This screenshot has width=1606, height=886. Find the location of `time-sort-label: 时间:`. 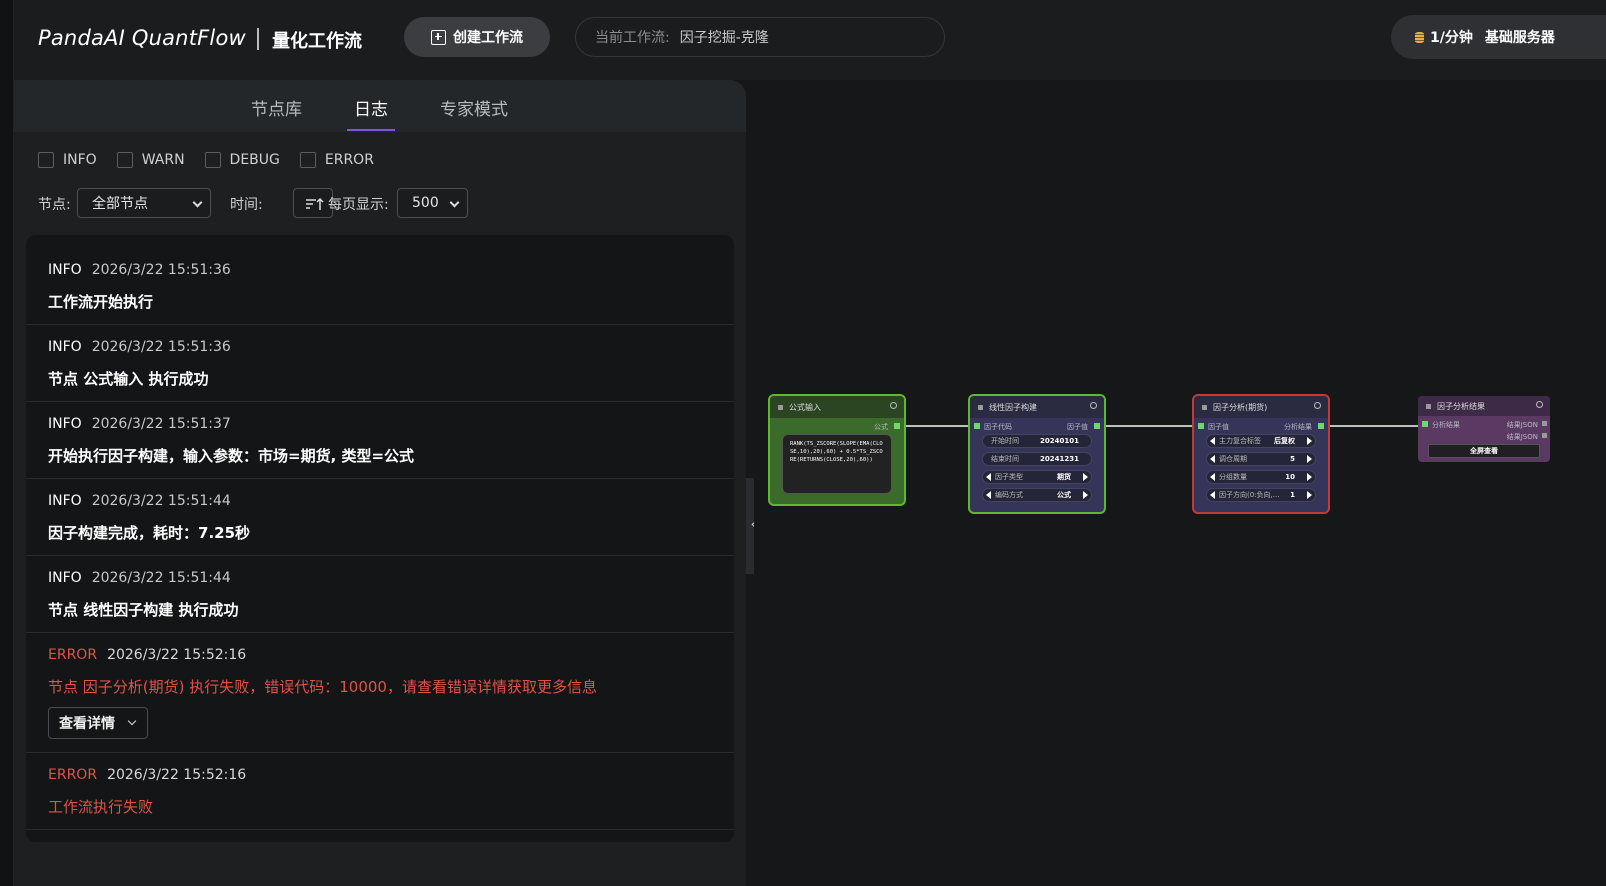

time-sort-label: 时间: is located at coordinates (246, 205).